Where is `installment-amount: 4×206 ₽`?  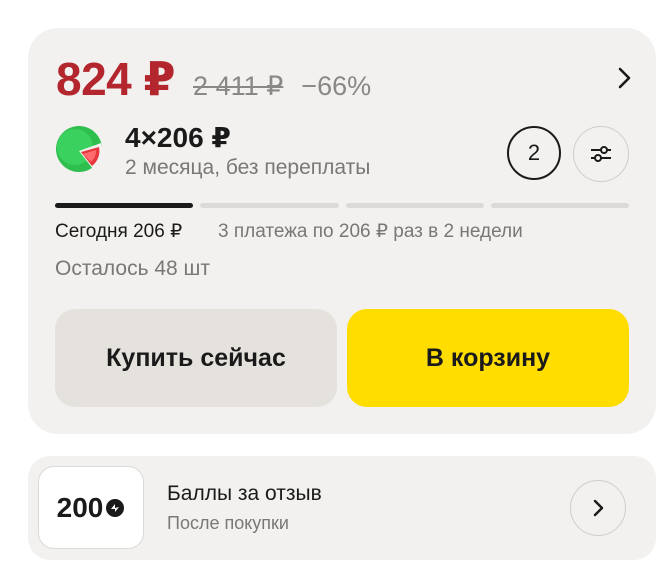 installment-amount: 4×206 ₽ is located at coordinates (178, 137).